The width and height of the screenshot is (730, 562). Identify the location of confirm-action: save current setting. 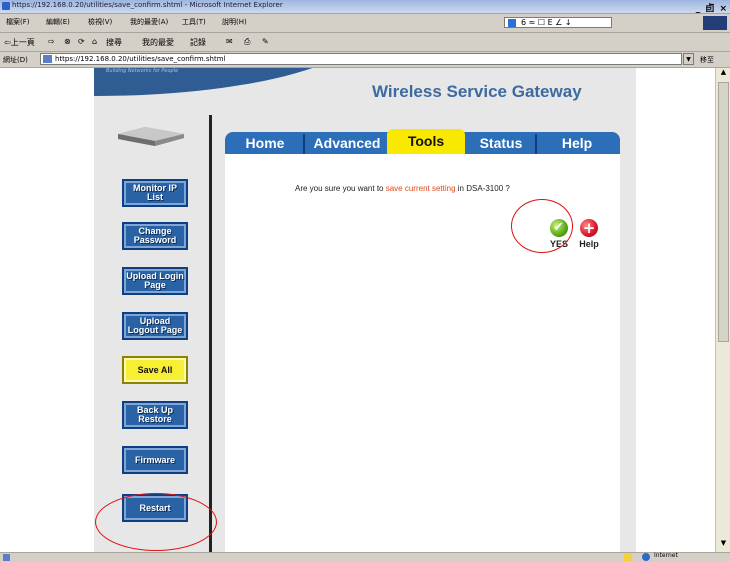
(420, 188).